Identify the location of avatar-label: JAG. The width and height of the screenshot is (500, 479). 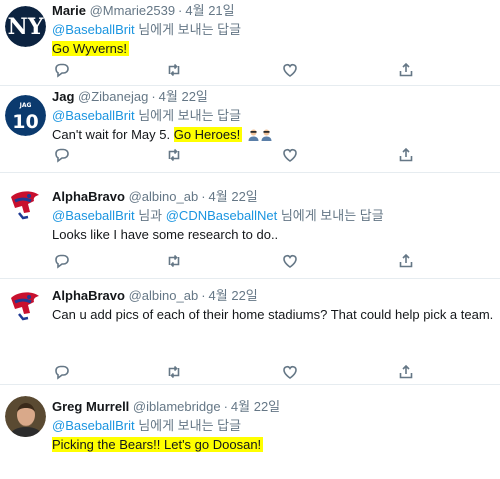
(25, 105).